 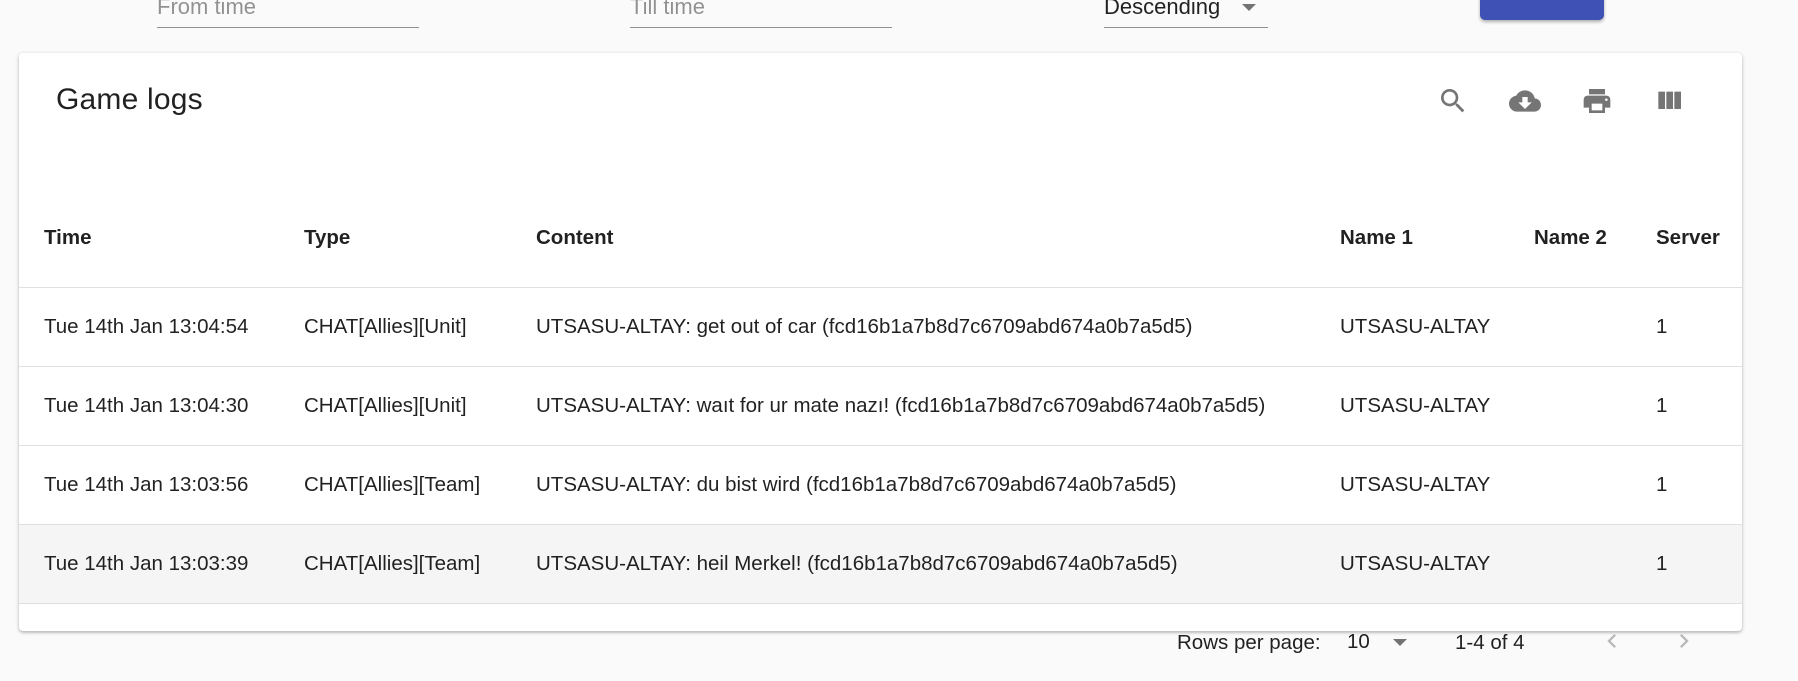 What do you see at coordinates (1699, 239) in the screenshot?
I see `header-server: Server` at bounding box center [1699, 239].